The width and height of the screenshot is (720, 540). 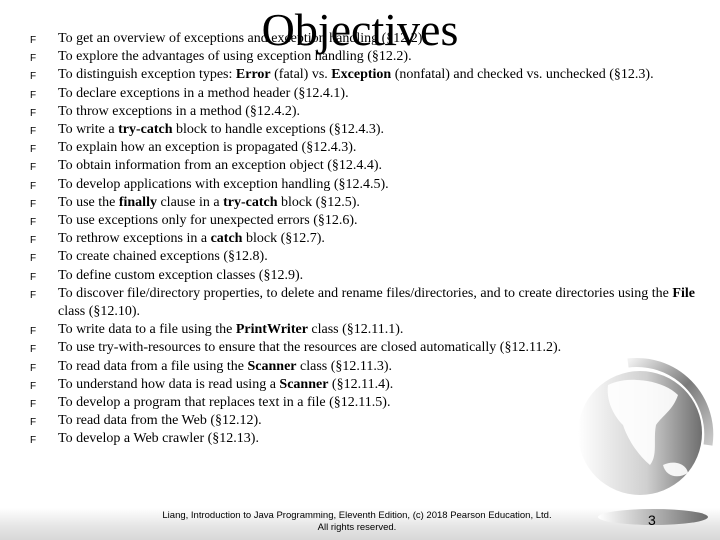 I want to click on keyword: Exception, so click(x=361, y=75).